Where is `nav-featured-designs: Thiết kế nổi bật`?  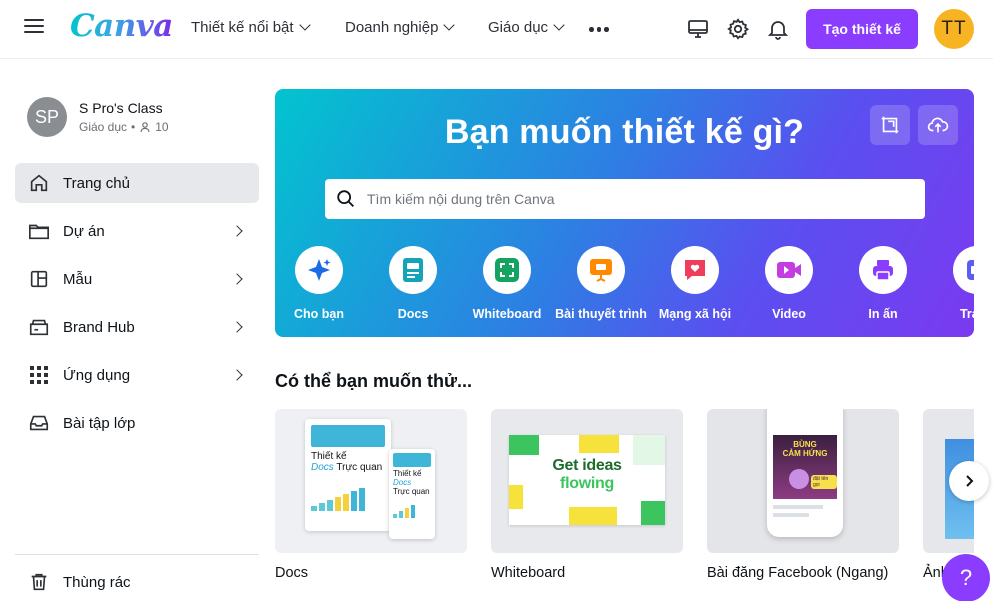
nav-featured-designs: Thiết kế nổi bật is located at coordinates (251, 27).